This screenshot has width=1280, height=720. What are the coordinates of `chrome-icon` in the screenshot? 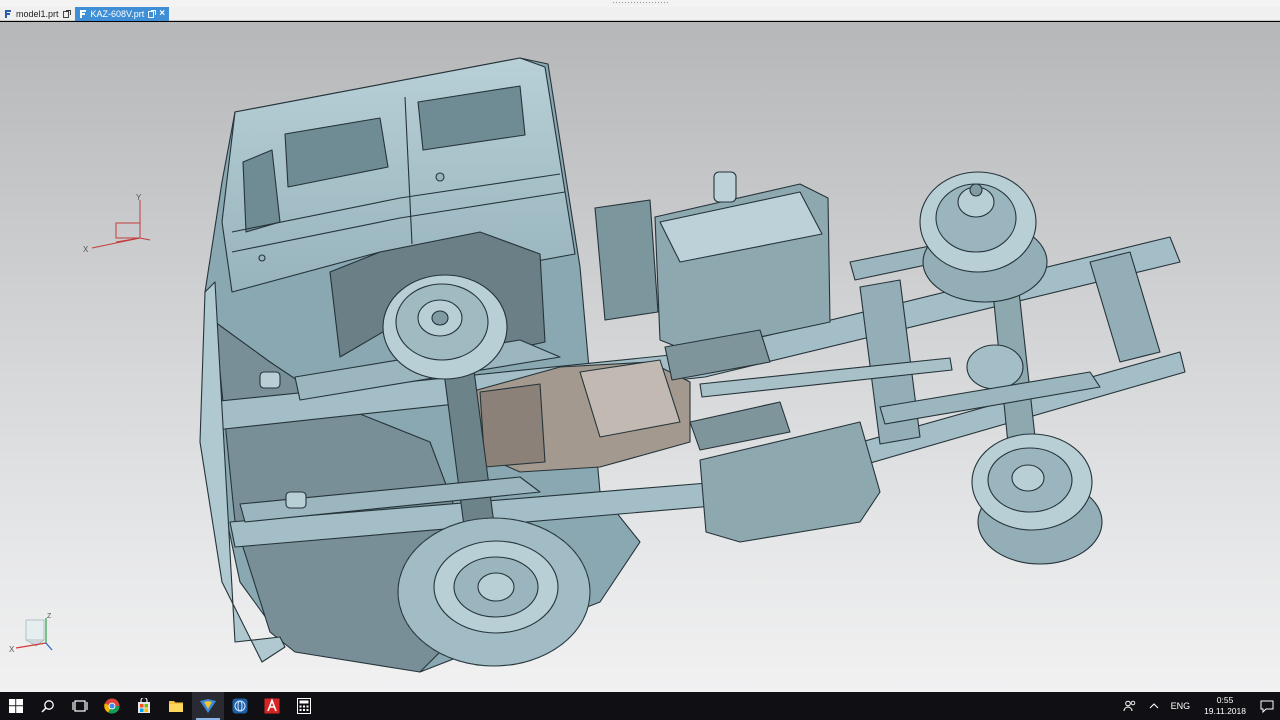 It's located at (112, 706).